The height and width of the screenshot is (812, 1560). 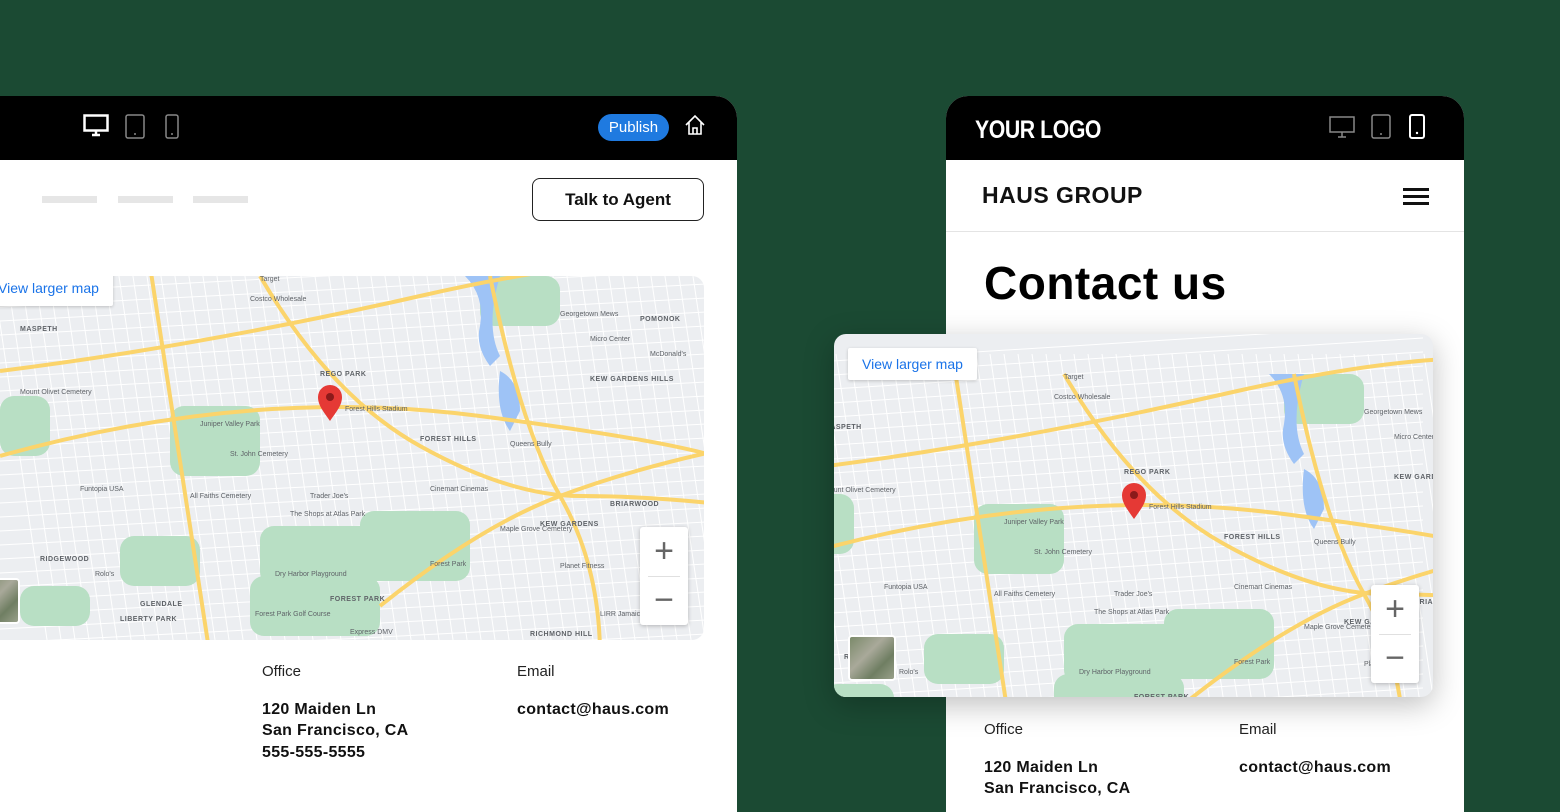 What do you see at coordinates (314, 752) in the screenshot?
I see `office-phone: 555-555-5555` at bounding box center [314, 752].